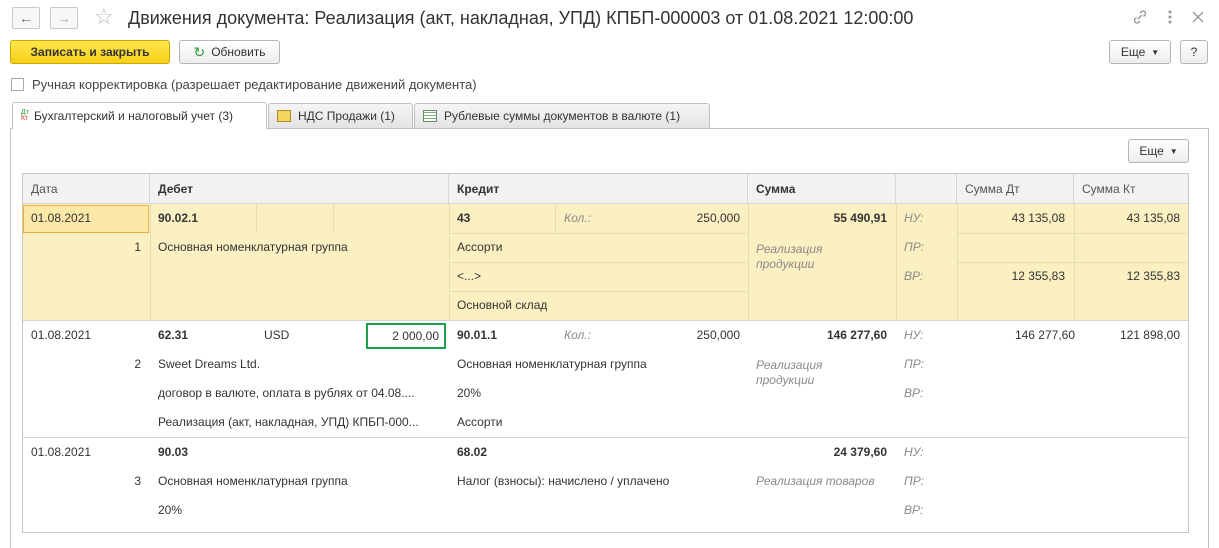  I want to click on row3-credit-account: 68.02, so click(472, 452).